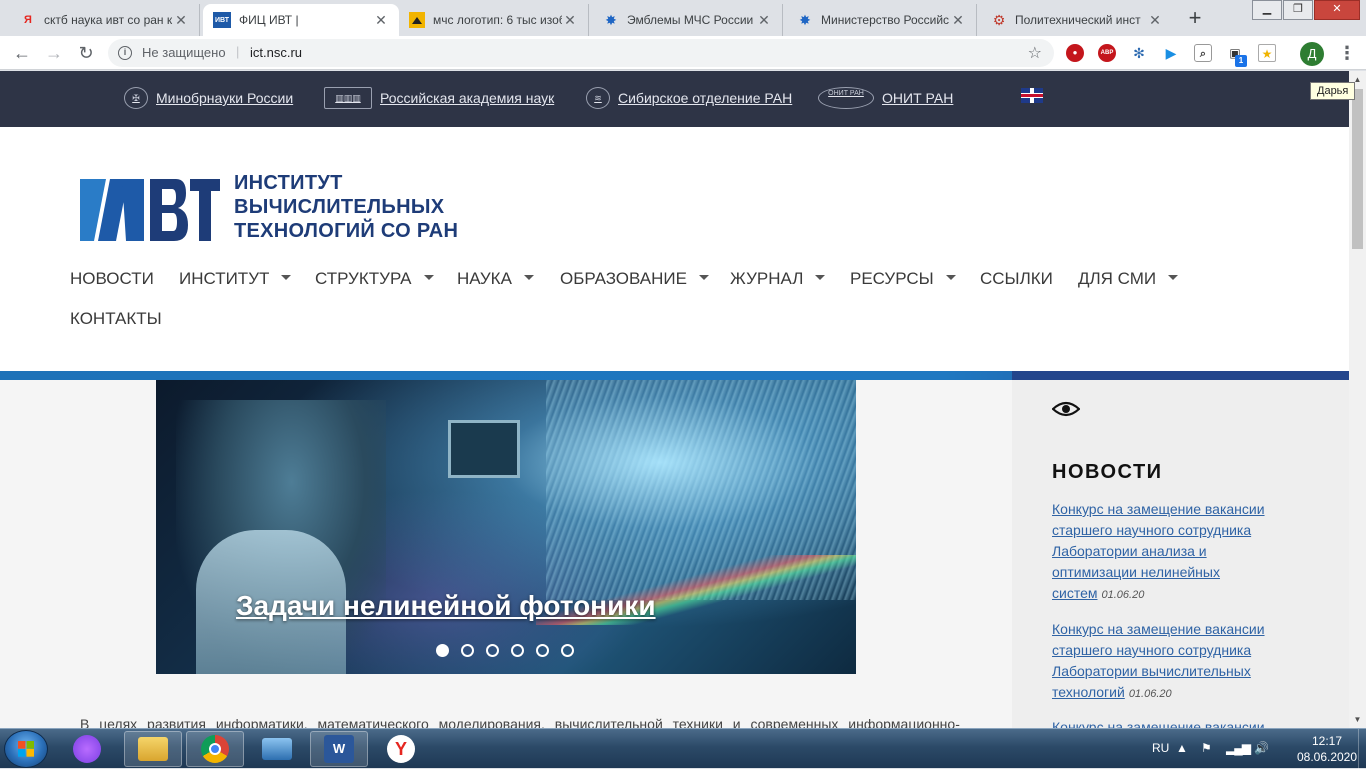 The image size is (1366, 769). What do you see at coordinates (1107, 53) in the screenshot?
I see `adblock-icon: ABP` at bounding box center [1107, 53].